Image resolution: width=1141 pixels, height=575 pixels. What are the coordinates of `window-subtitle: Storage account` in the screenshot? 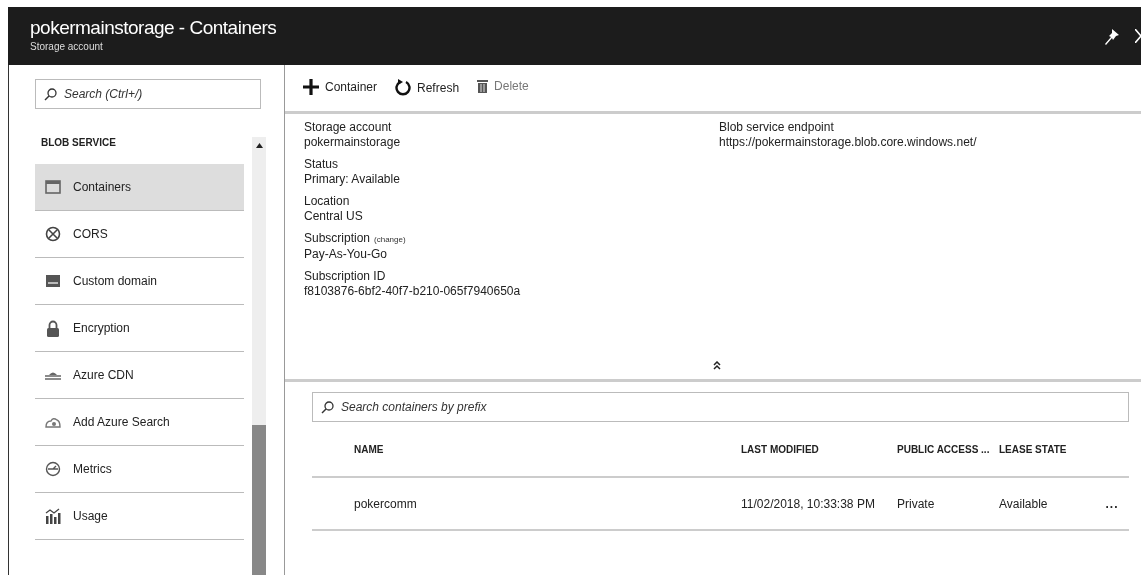 It's located at (67, 46).